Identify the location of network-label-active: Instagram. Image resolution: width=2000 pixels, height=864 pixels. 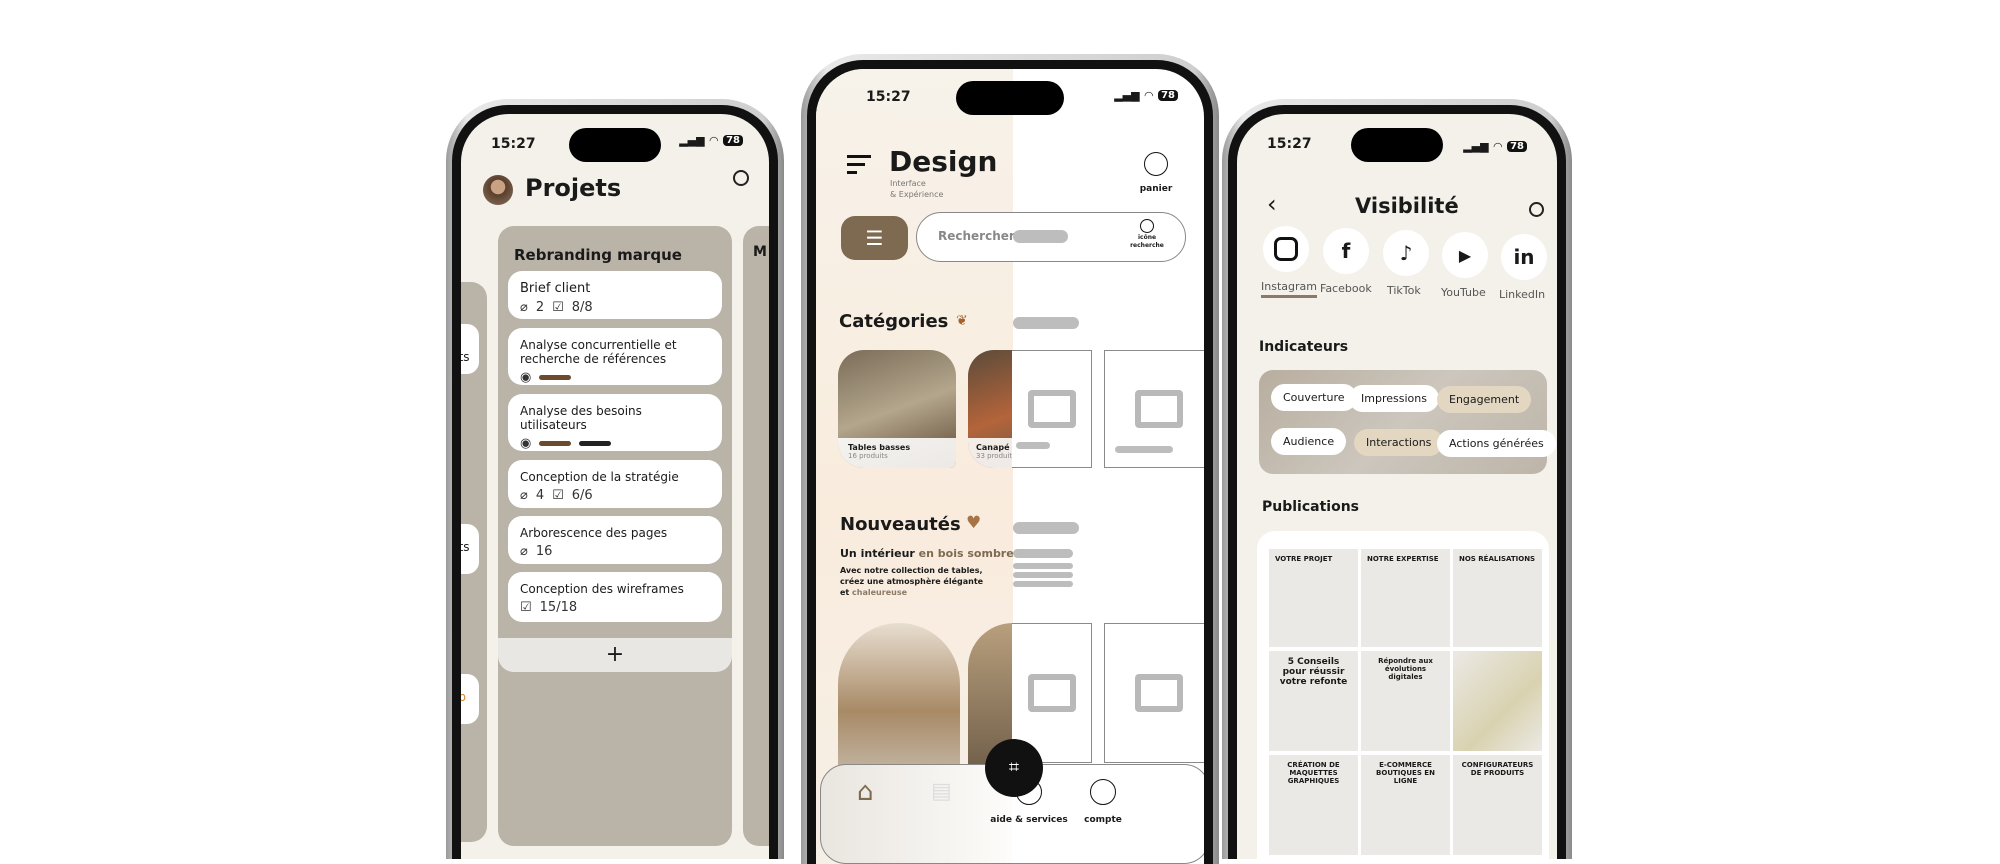
(1289, 289).